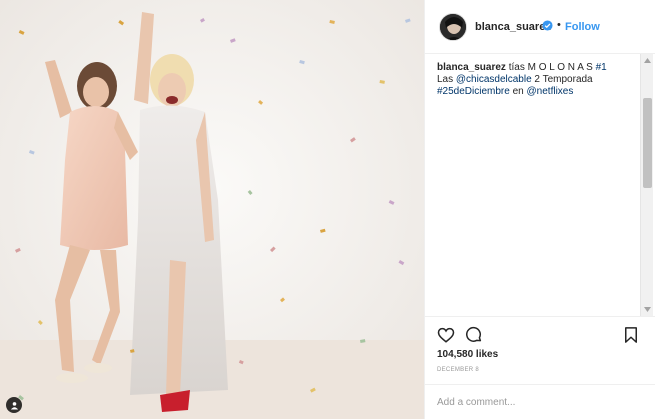  I want to click on caption-mention-1: @chicasdelcable, so click(494, 79).